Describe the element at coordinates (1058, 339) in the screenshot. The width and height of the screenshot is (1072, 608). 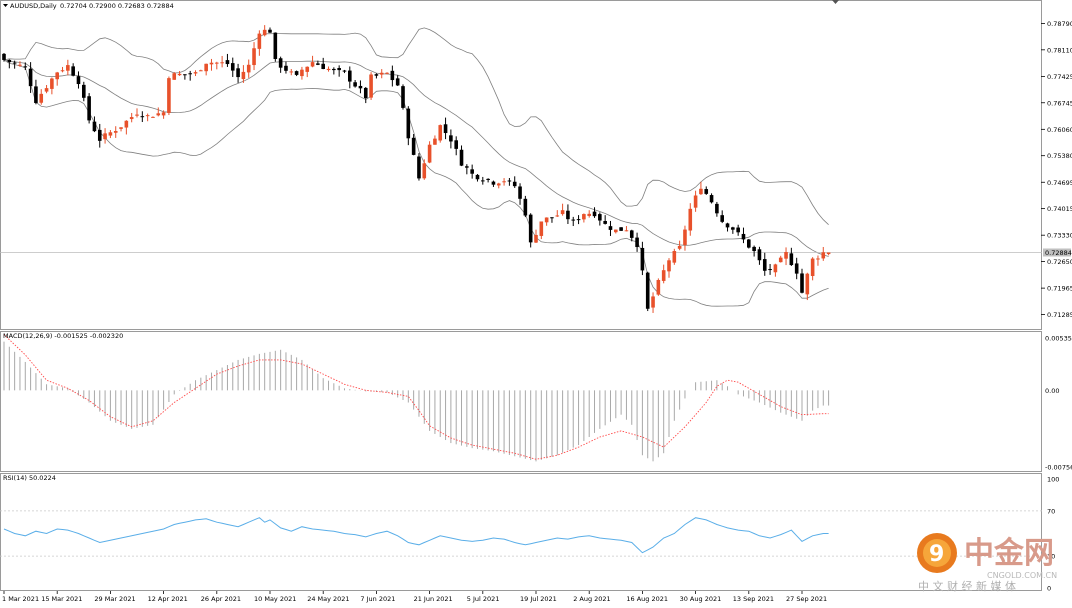
I see `macd-axis-label: 0.005358` at that location.